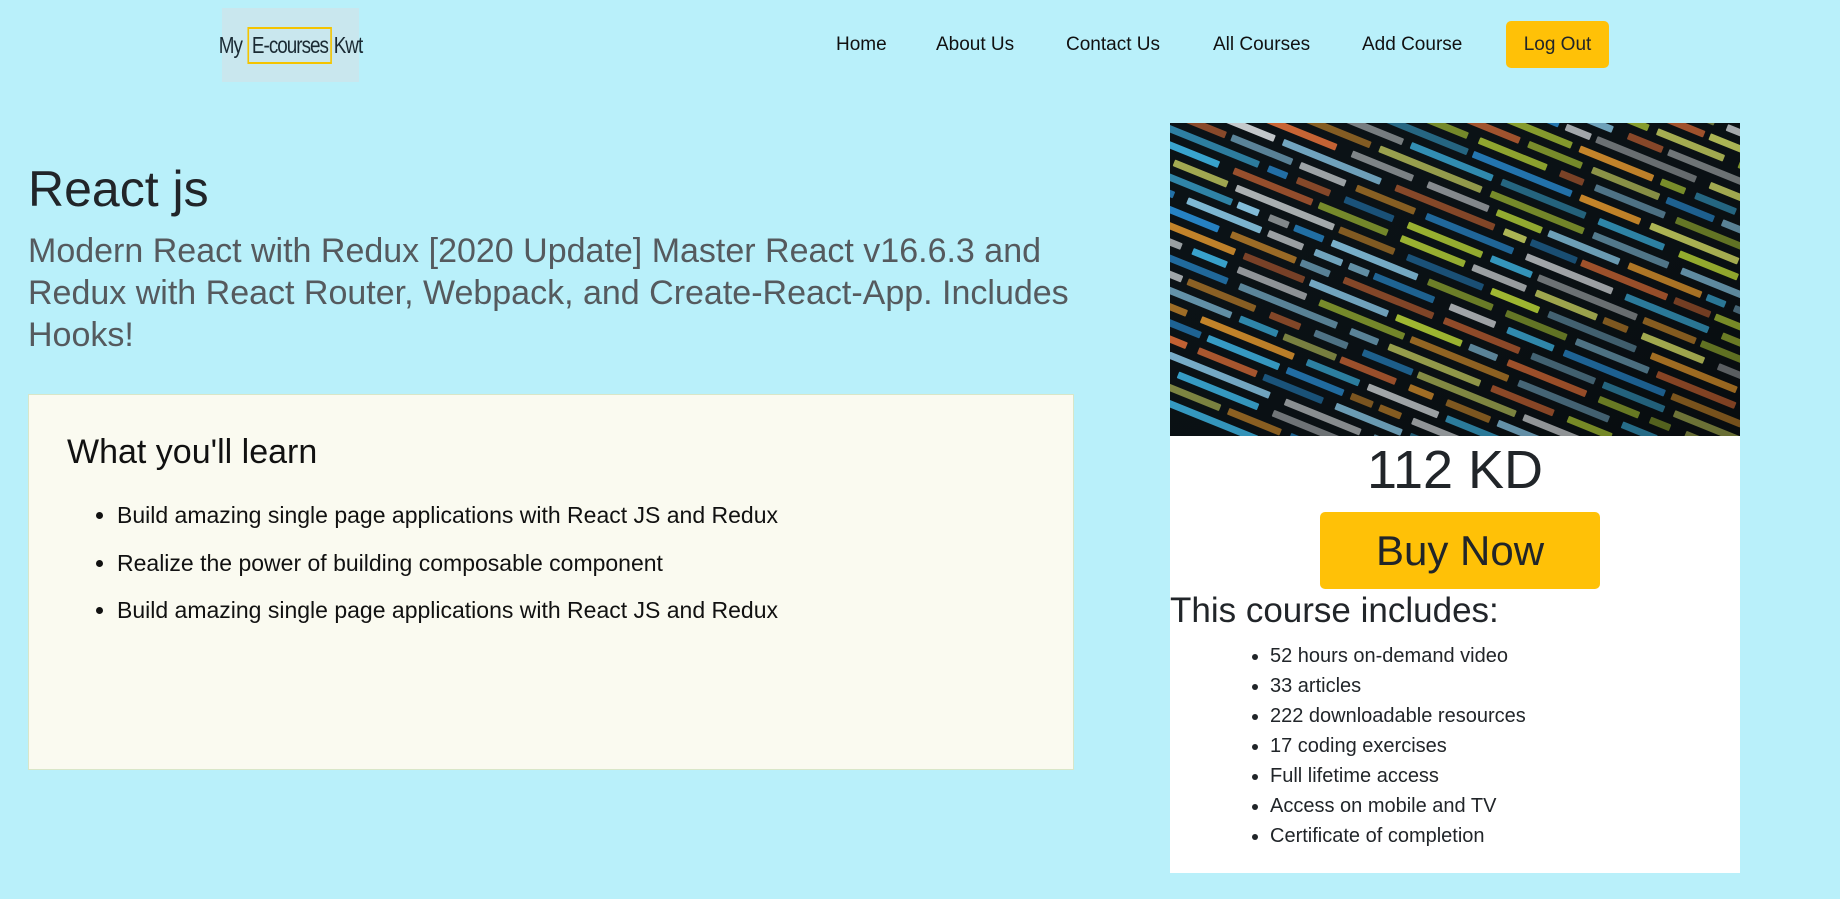 This screenshot has height=899, width=1840. What do you see at coordinates (1113, 45) in the screenshot?
I see `nav-link-contact-us: Contact Us` at bounding box center [1113, 45].